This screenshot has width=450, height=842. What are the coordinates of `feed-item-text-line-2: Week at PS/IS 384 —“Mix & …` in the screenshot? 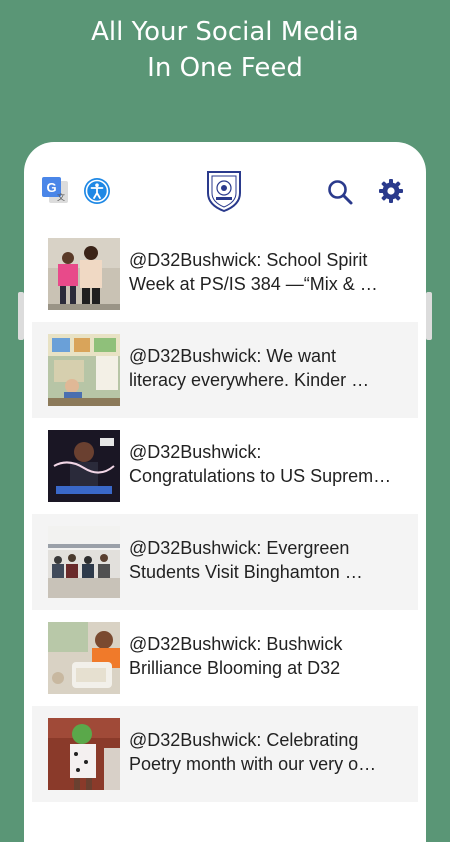 It's located at (253, 284).